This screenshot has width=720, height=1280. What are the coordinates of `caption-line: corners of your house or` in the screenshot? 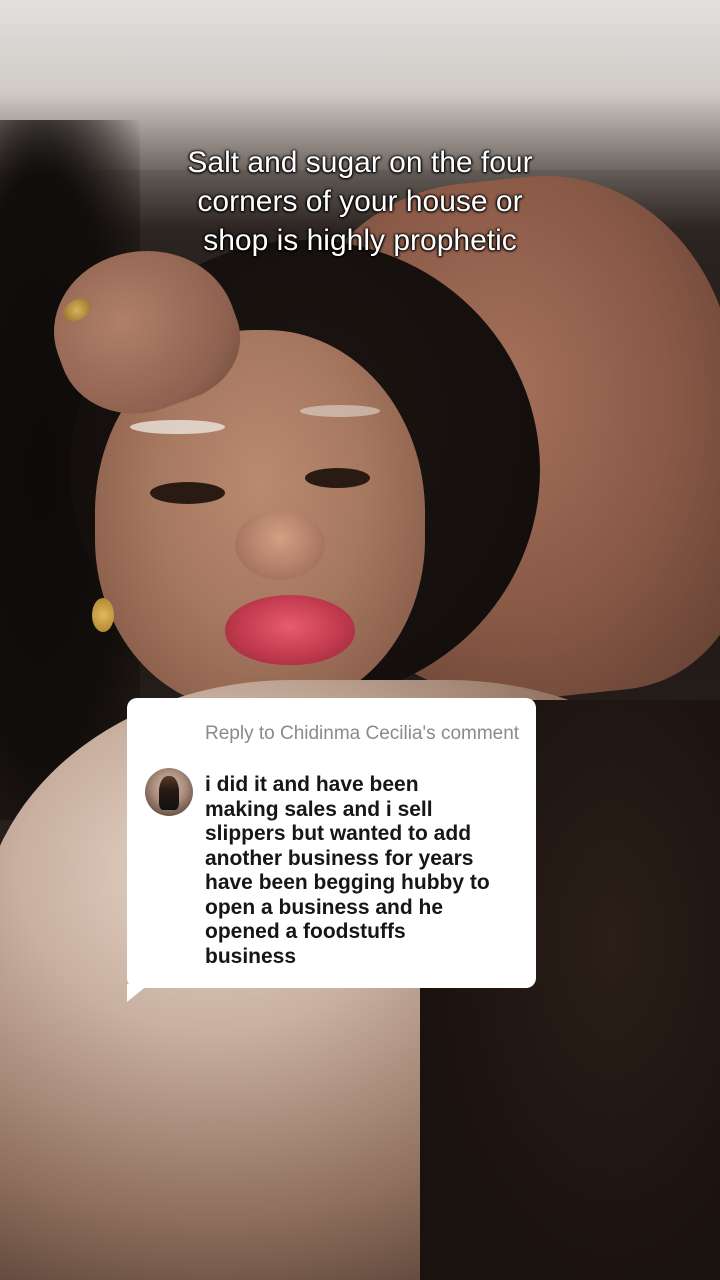 It's located at (360, 201).